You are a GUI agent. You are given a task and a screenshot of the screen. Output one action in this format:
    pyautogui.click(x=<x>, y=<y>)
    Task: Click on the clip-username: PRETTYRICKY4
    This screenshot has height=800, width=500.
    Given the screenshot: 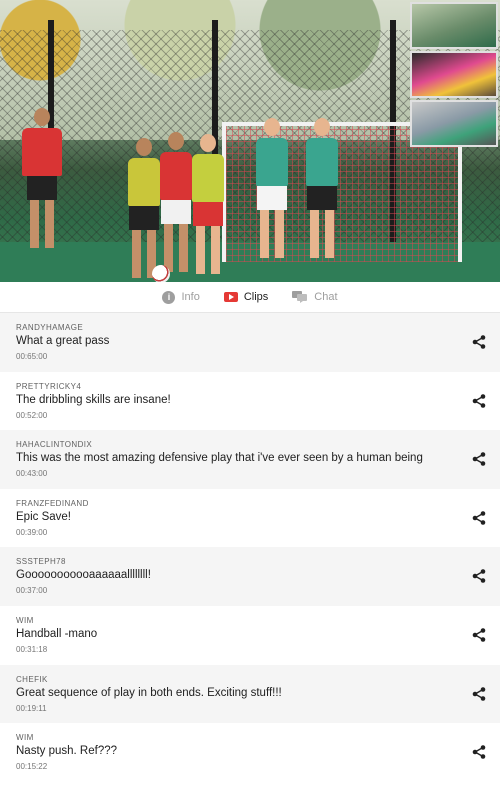 What is the action you would take?
    pyautogui.click(x=49, y=386)
    